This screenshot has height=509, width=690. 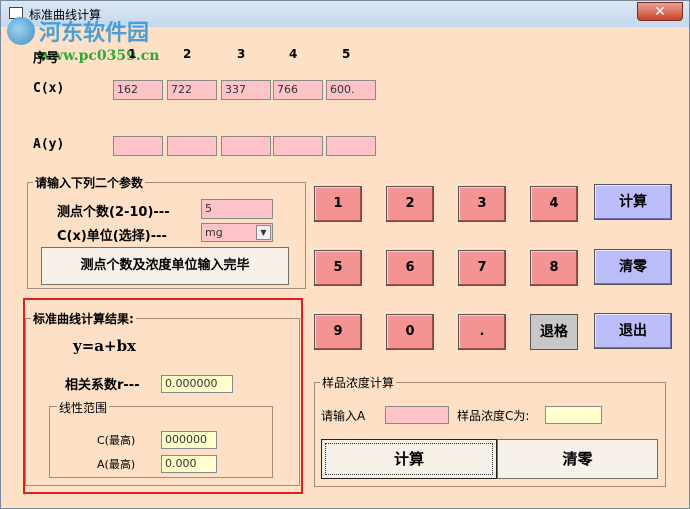 What do you see at coordinates (189, 440) in the screenshot?
I see `c-max-value: 000000` at bounding box center [189, 440].